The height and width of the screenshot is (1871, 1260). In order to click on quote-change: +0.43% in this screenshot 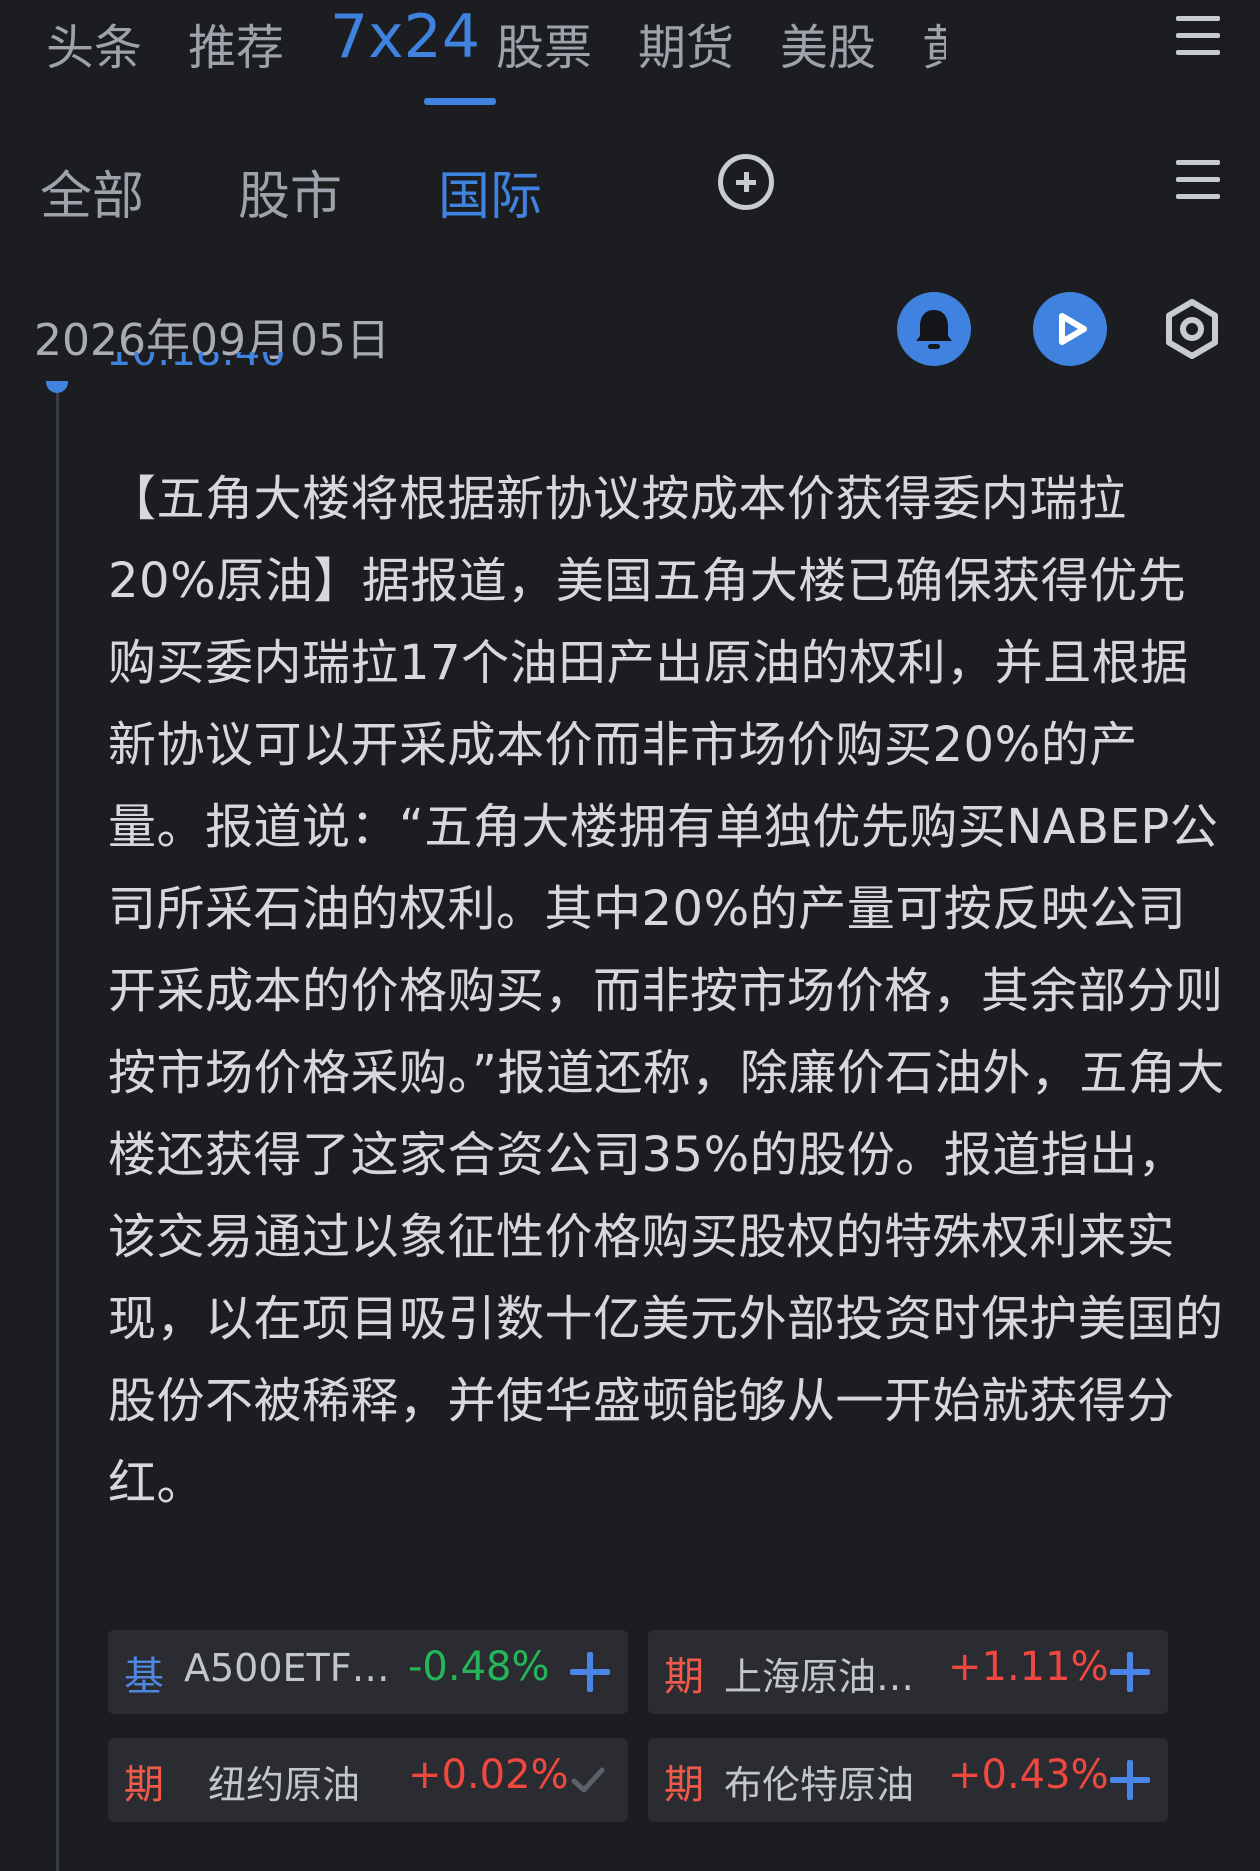, I will do `click(1028, 1775)`.